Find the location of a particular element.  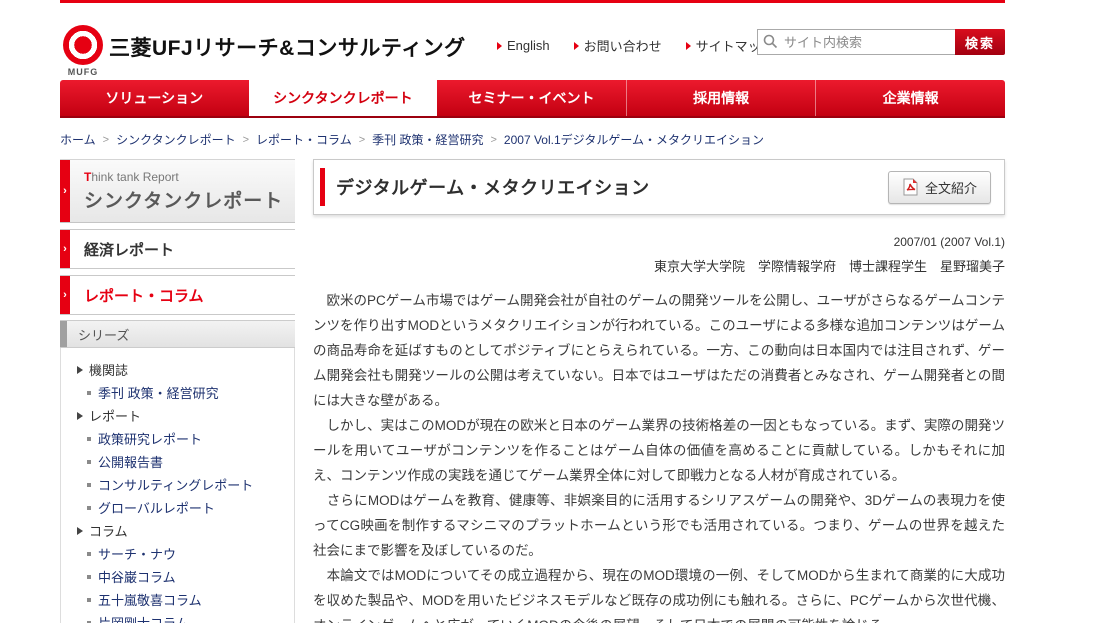

nav-item-corporate: 企業情報 is located at coordinates (910, 98).